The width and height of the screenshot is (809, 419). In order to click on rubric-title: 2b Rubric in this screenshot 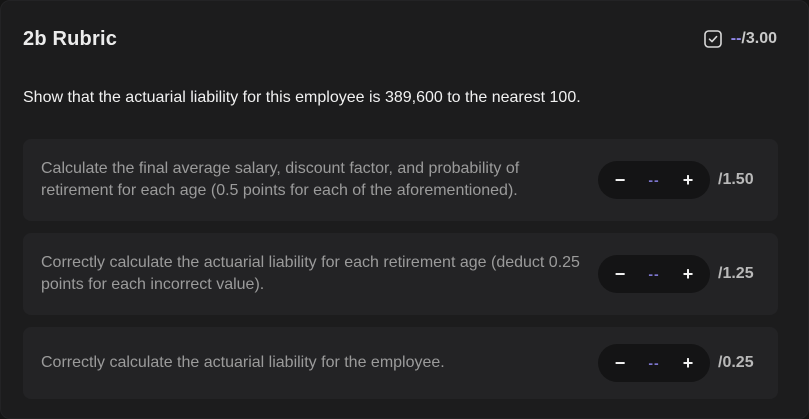, I will do `click(70, 38)`.